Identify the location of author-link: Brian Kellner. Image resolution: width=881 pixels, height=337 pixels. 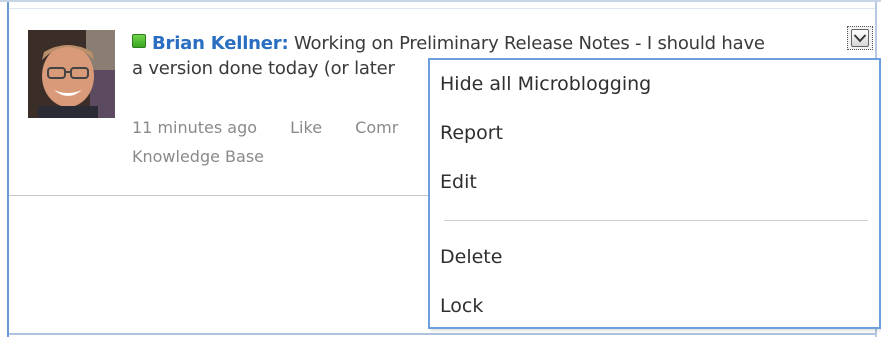
(217, 43).